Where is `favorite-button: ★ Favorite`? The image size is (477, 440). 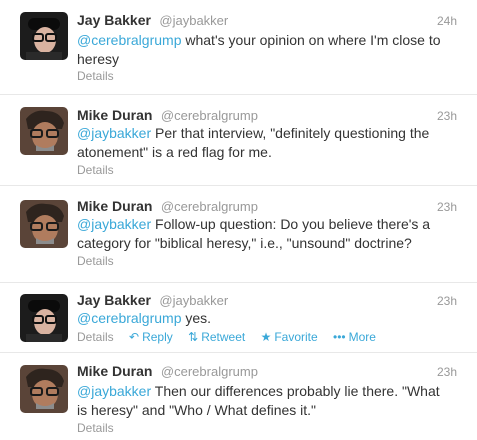
favorite-button: ★ Favorite is located at coordinates (289, 337).